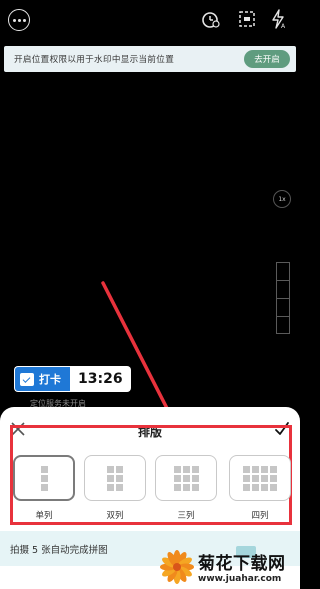 The height and width of the screenshot is (589, 320). What do you see at coordinates (44, 516) in the screenshot?
I see `layout-option-label: 单列` at bounding box center [44, 516].